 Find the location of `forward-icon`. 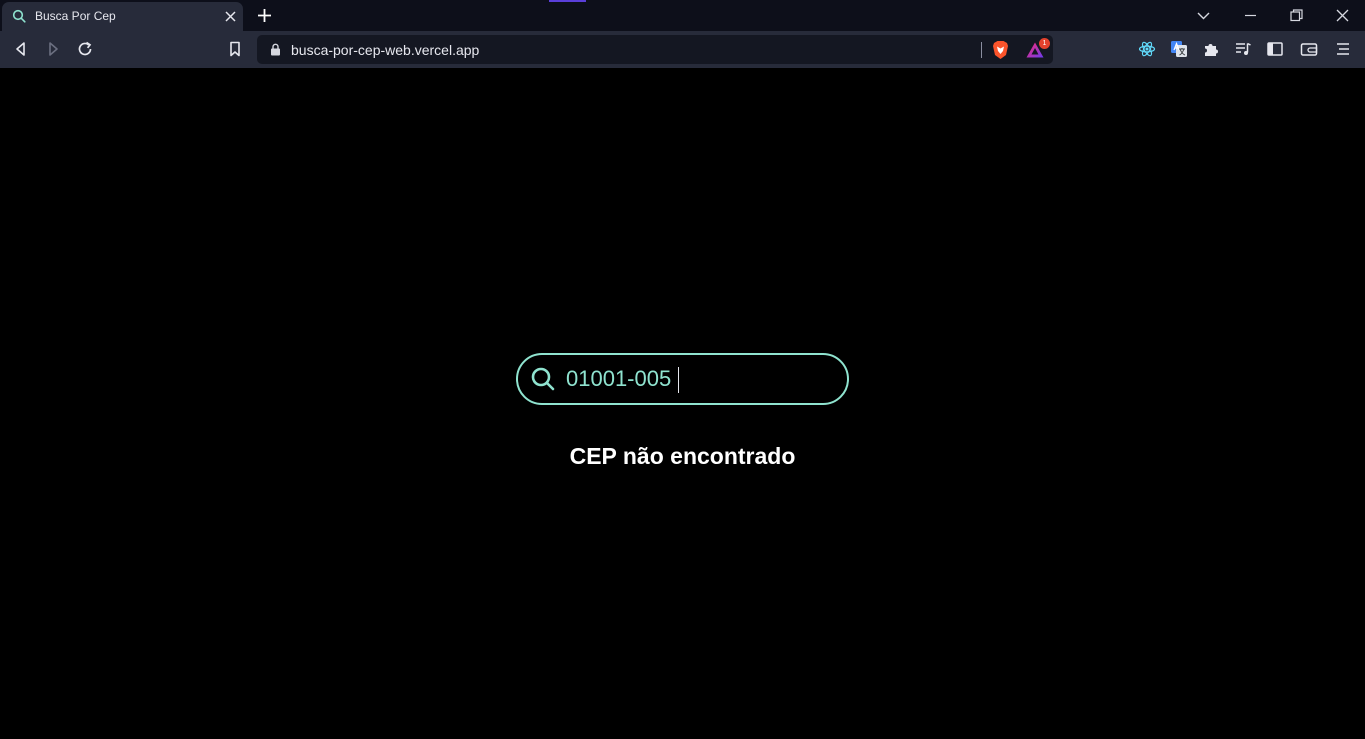

forward-icon is located at coordinates (53, 49).